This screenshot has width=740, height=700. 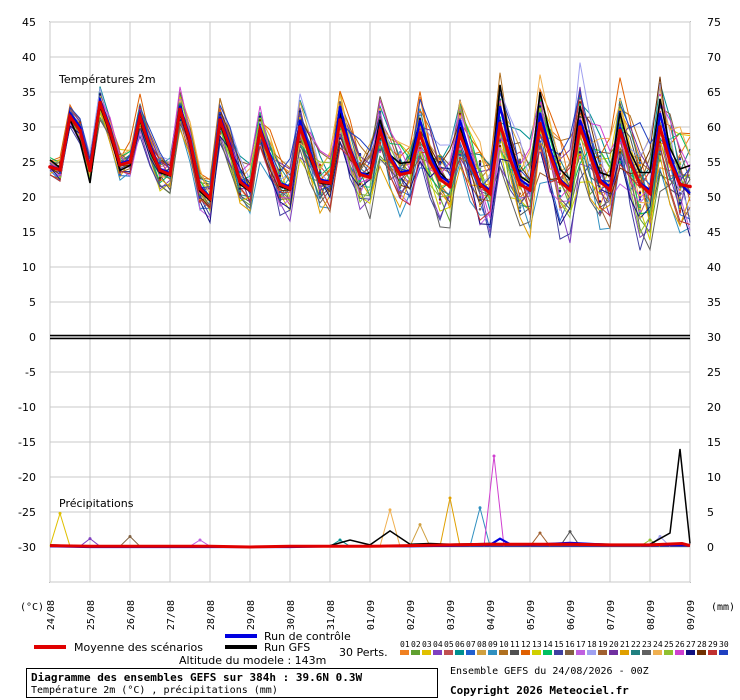 What do you see at coordinates (251, 615) in the screenshot?
I see `x-tick-label: 29/08` at bounding box center [251, 615].